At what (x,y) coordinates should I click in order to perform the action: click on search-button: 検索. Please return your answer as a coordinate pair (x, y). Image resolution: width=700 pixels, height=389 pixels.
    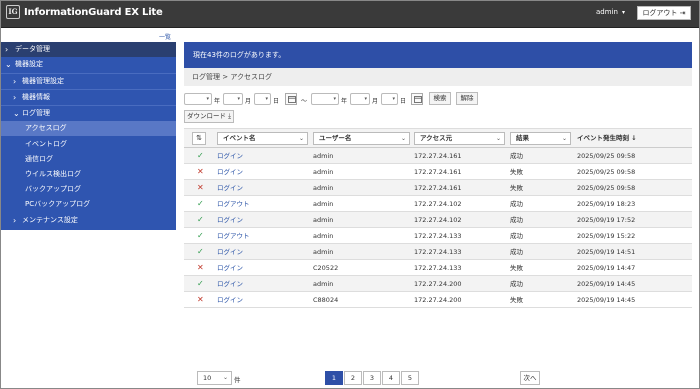
    Looking at the image, I should click on (440, 98).